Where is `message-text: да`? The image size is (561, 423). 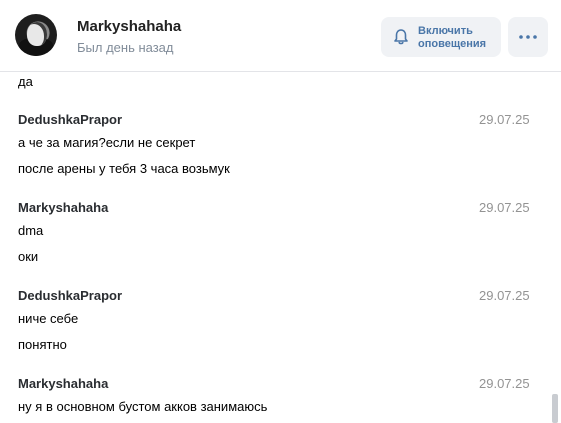
message-text: да is located at coordinates (25, 81).